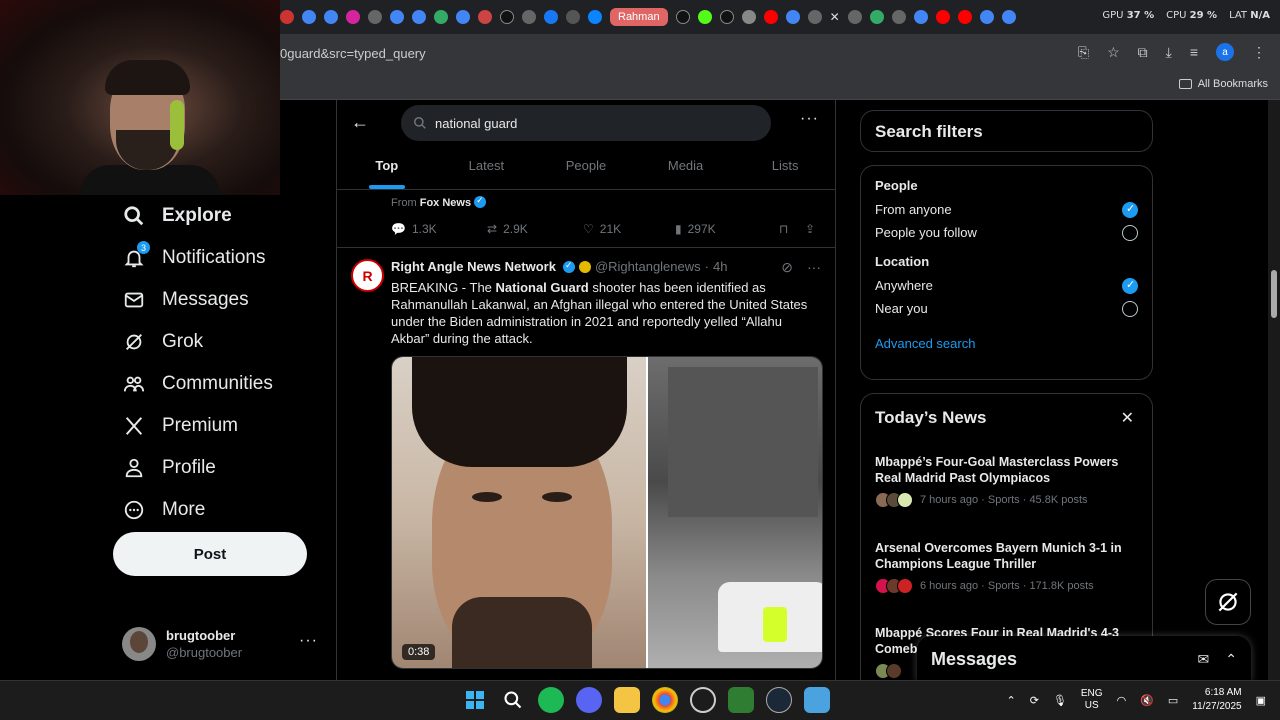 Image resolution: width=1280 pixels, height=720 pixels. I want to click on previous-tweet: From Fox News 💬 1.3K ⇄ 2.9K ♡ 21K ▮ 297K ⊓ ⇪, so click(586, 219).